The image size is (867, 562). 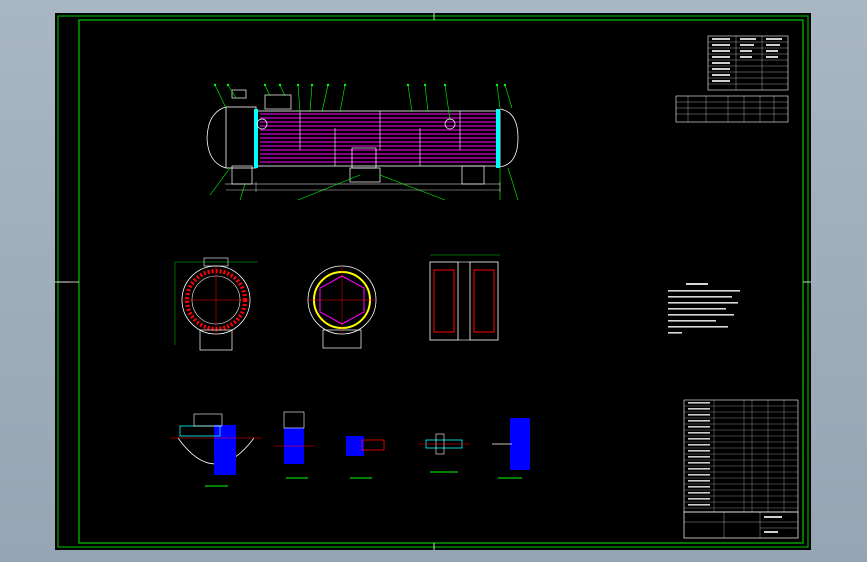 I want to click on left-tubesheet, so click(x=256, y=138).